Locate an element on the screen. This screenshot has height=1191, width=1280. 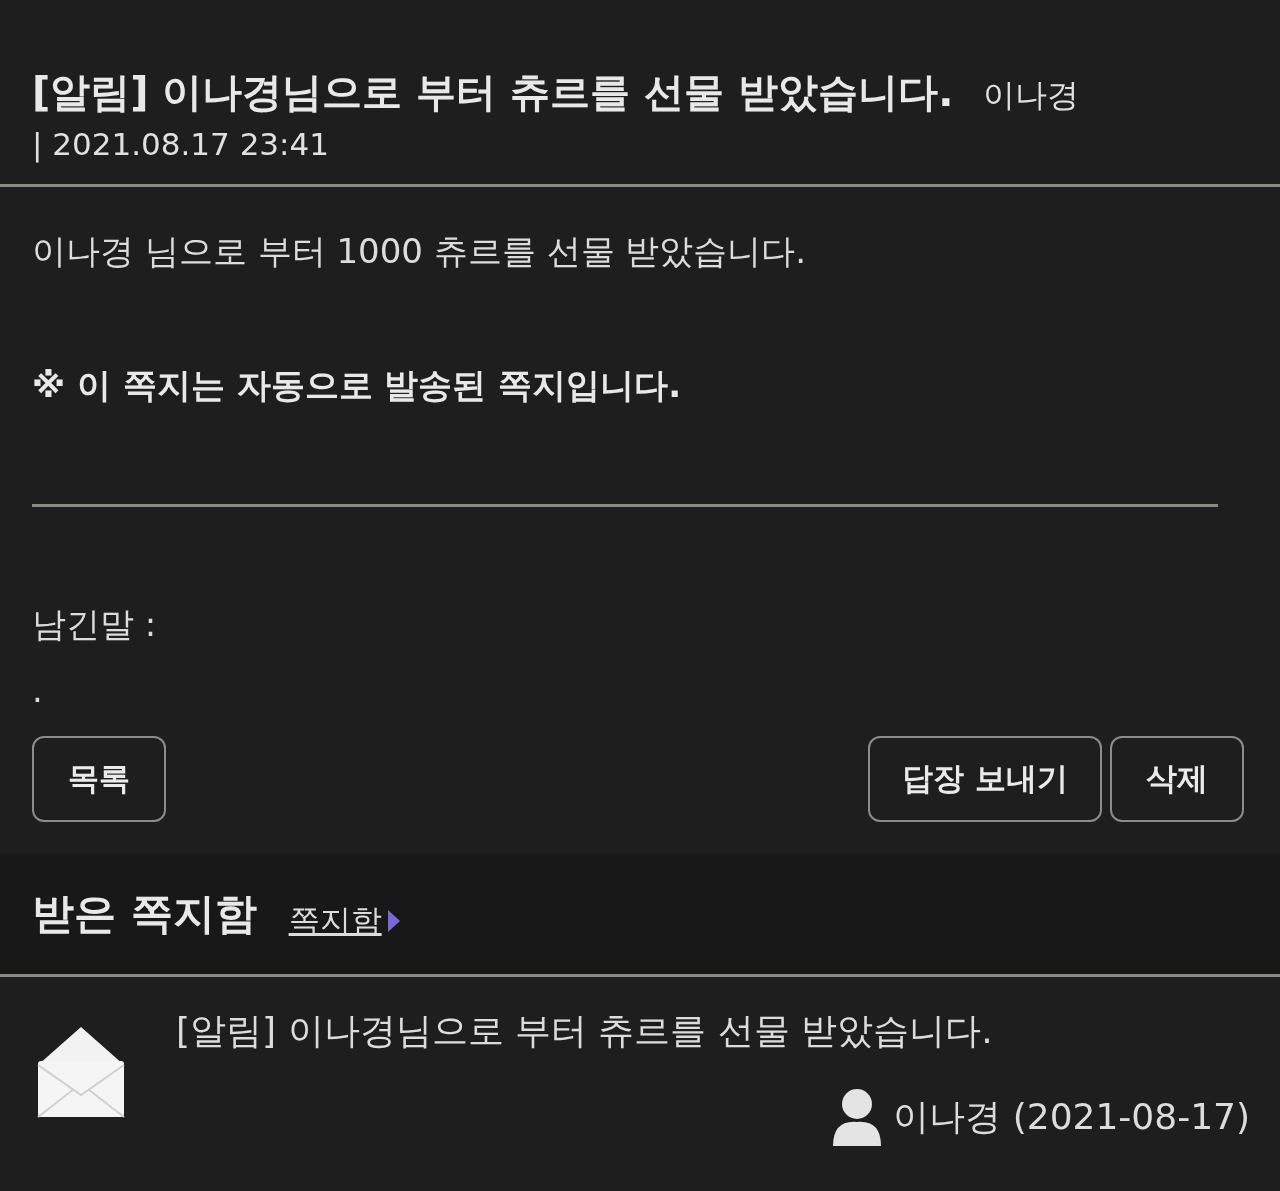
inbox-title: 받은 쪽지함 is located at coordinates (144, 914).